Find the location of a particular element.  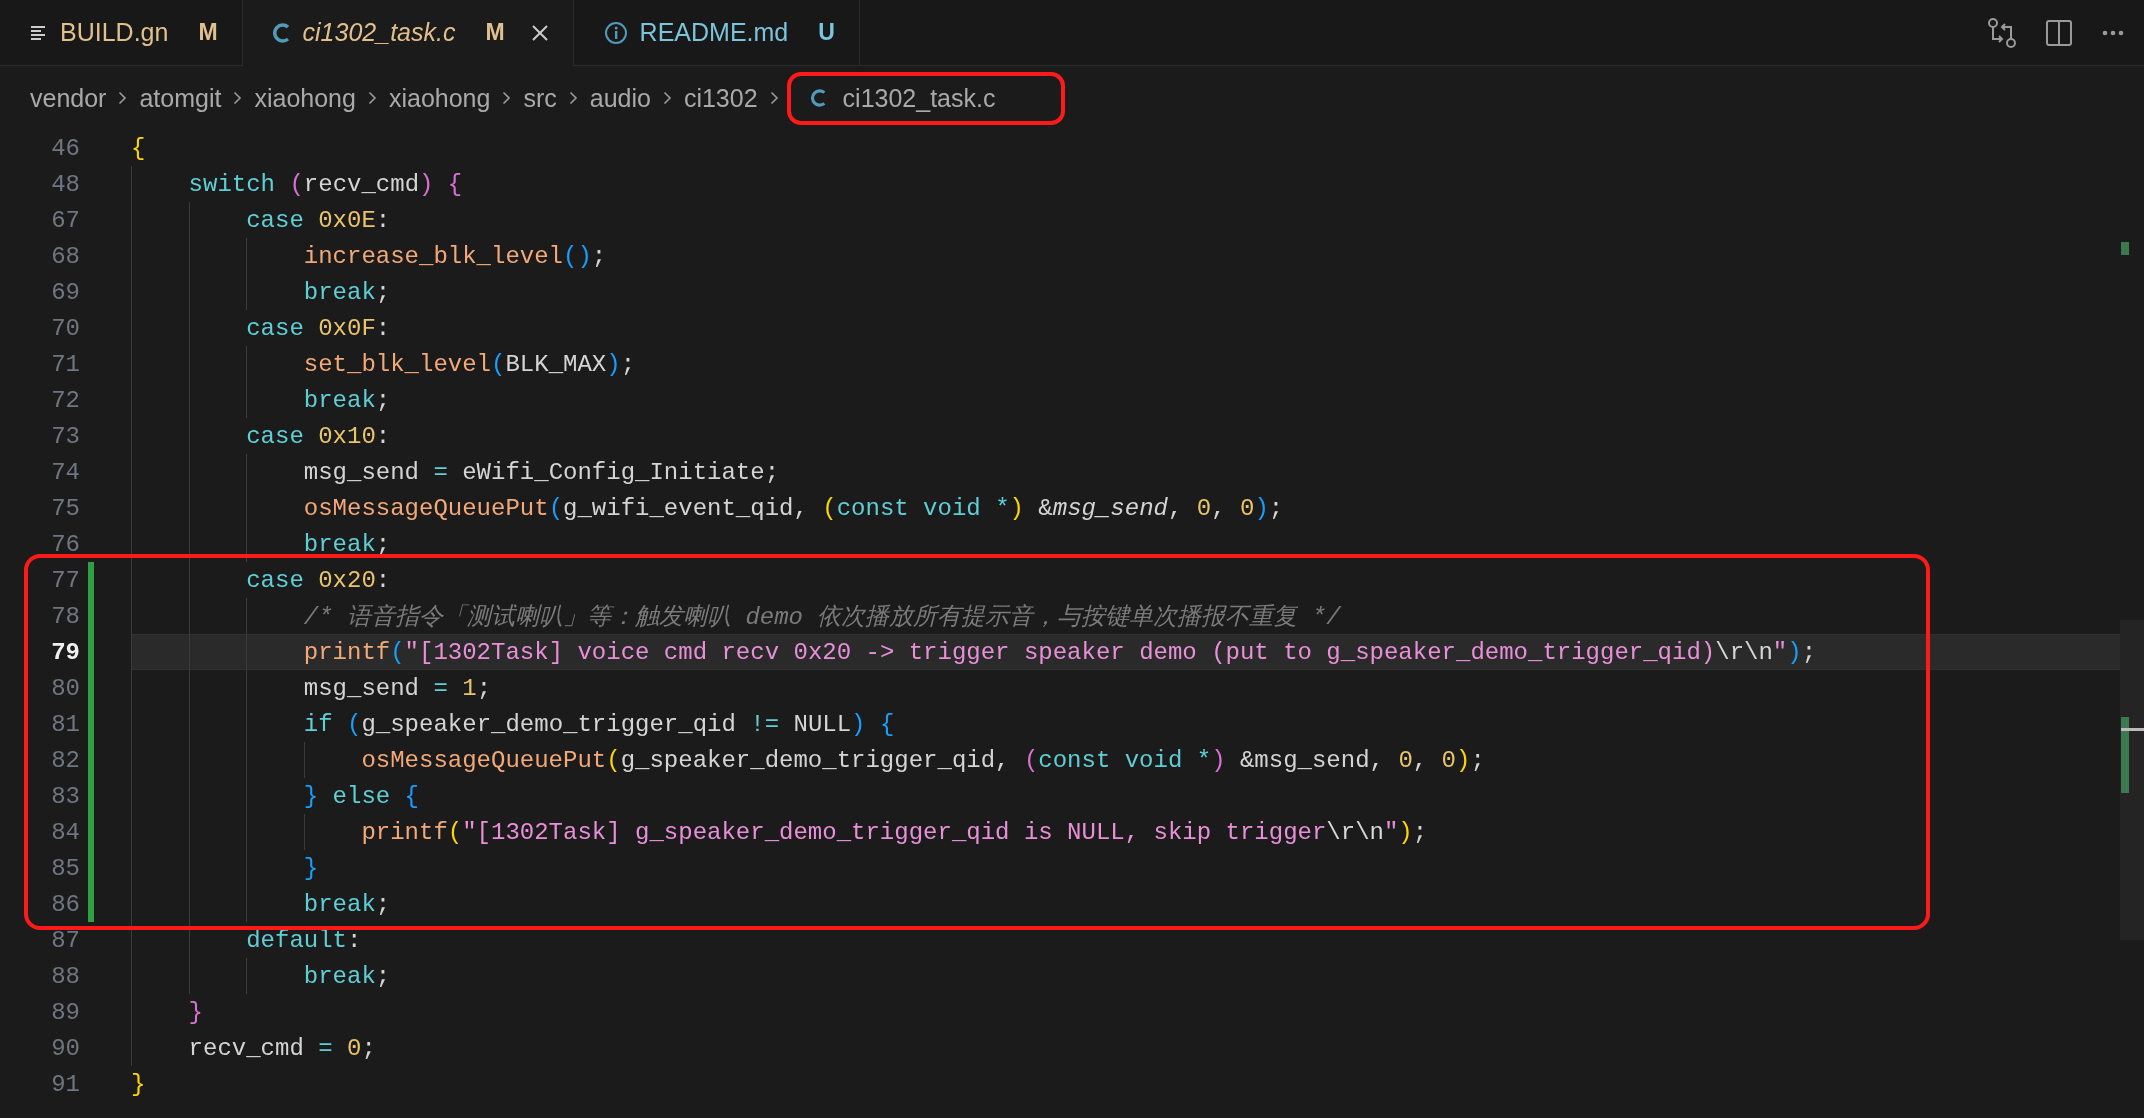

code-line: { is located at coordinates (138, 148).